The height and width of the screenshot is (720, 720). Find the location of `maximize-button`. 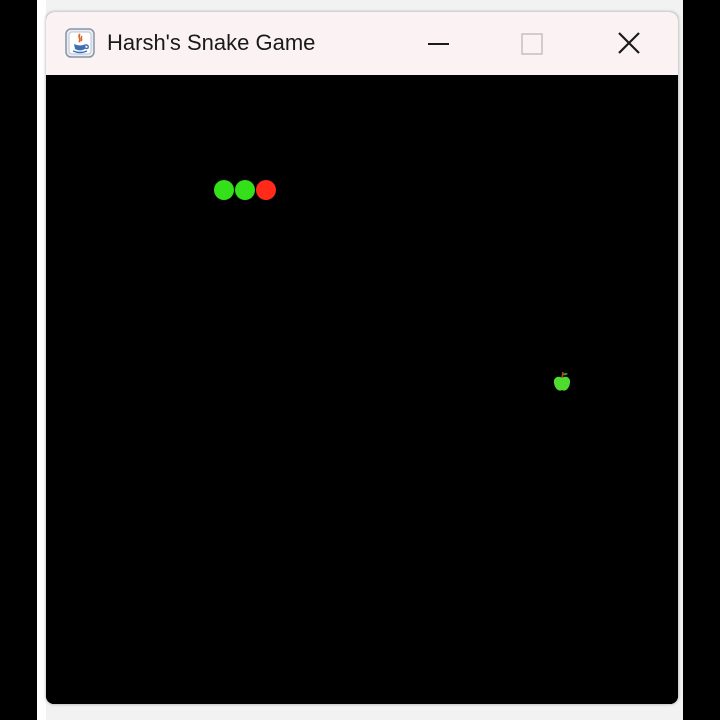

maximize-button is located at coordinates (532, 44).